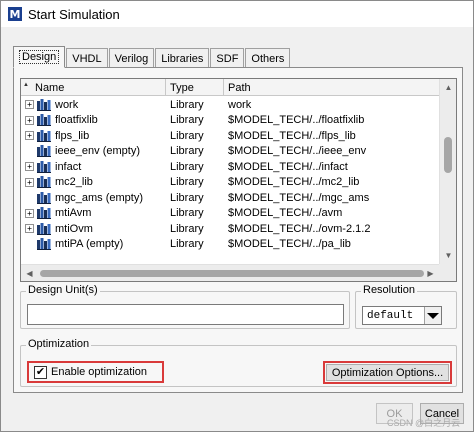  Describe the element at coordinates (268, 58) in the screenshot. I see `tab-others: Others` at that location.